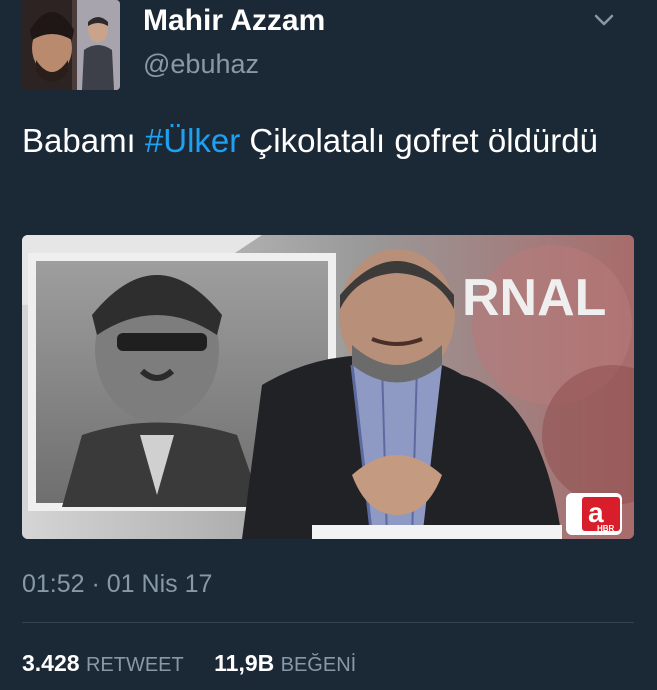 The height and width of the screenshot is (690, 657). Describe the element at coordinates (328, 47) in the screenshot. I see `tweet-header: Mahir Azzam @ebuhaz` at that location.